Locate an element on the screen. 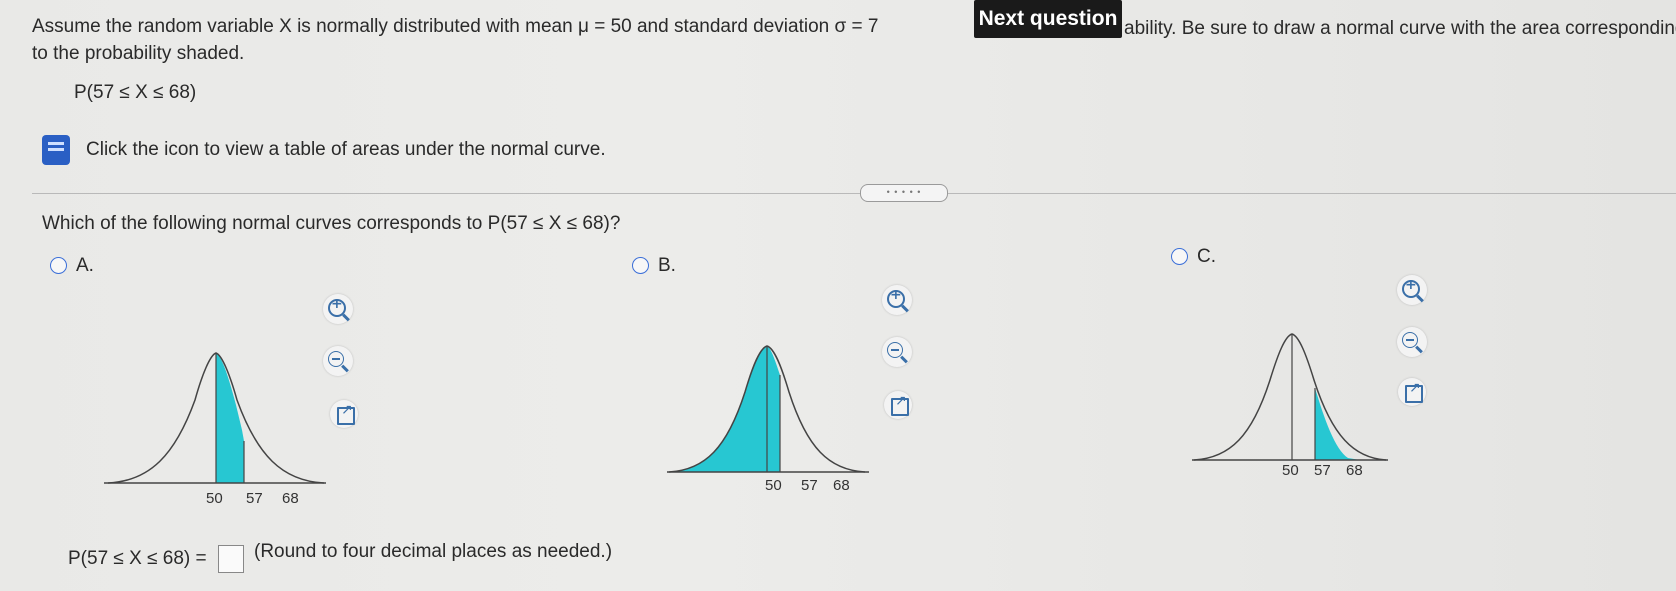 The height and width of the screenshot is (591, 1676). option-c-zoom-out-button is located at coordinates (1412, 342).